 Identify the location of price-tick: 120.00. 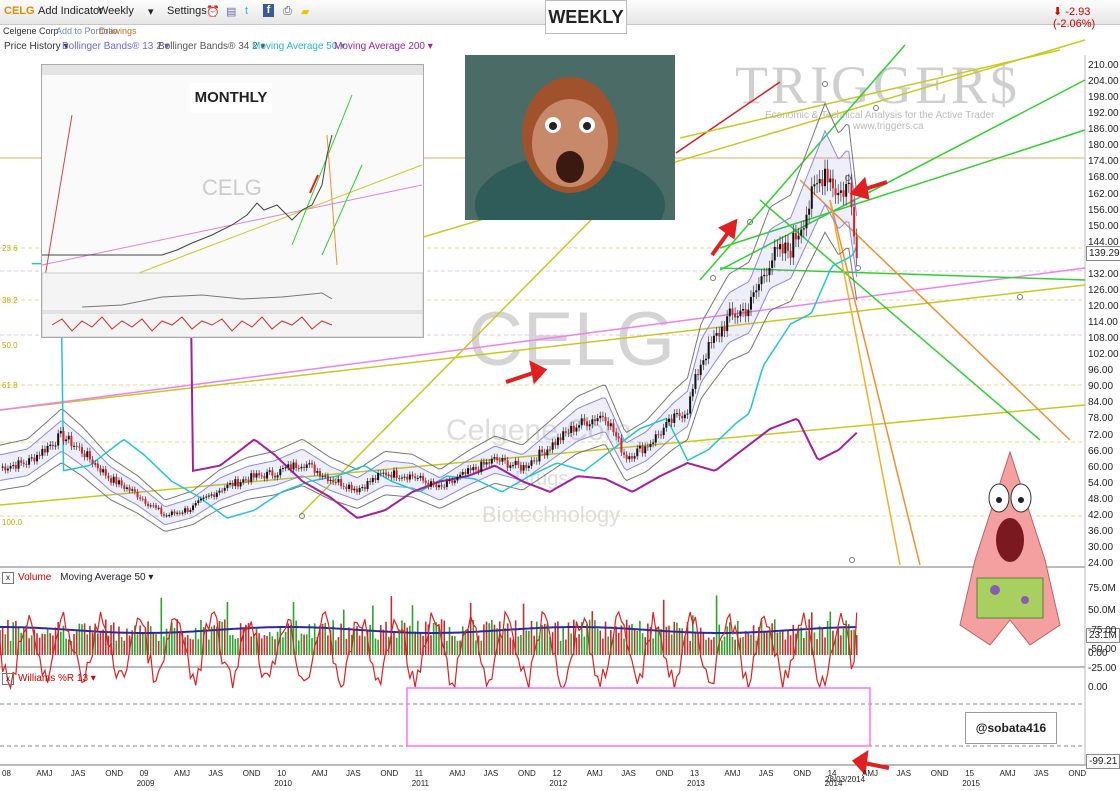
(1103, 306).